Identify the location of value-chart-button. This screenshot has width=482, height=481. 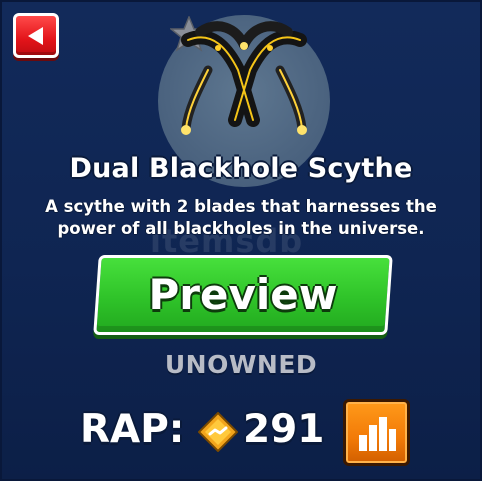
(376, 432).